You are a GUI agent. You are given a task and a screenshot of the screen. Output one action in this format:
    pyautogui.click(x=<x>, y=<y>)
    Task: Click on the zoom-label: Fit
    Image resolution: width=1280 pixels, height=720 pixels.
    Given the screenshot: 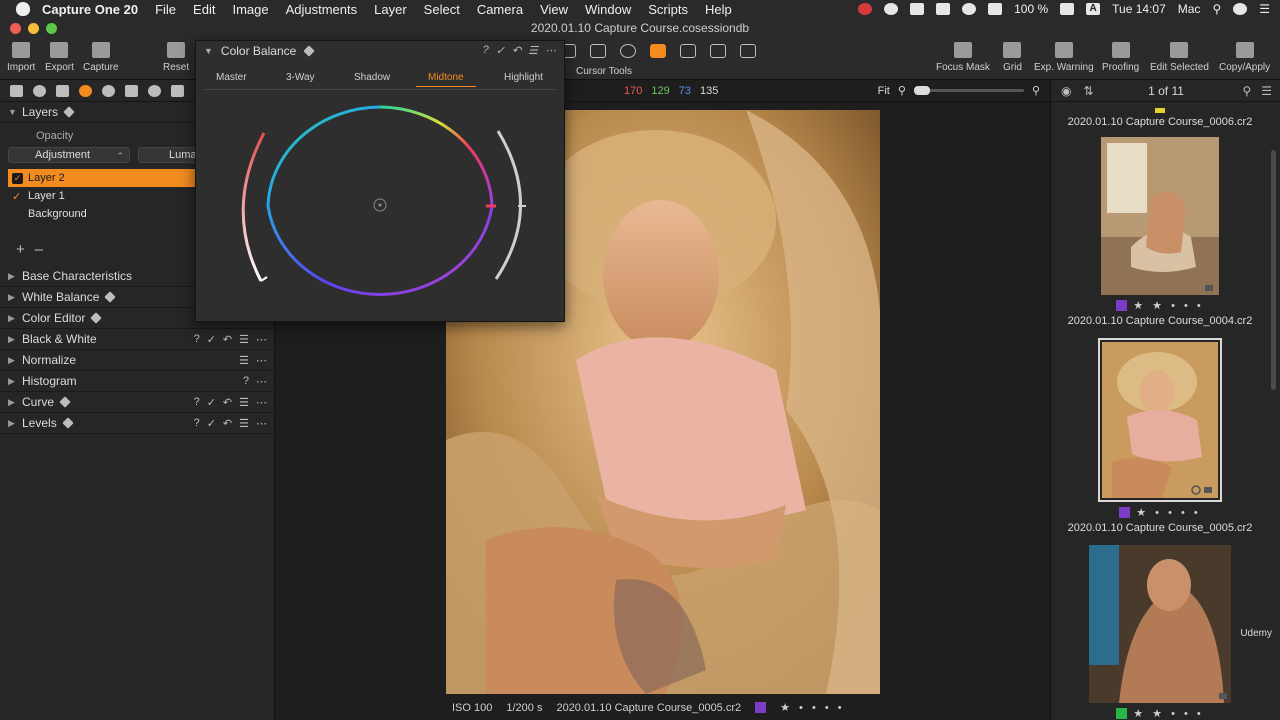 What is the action you would take?
    pyautogui.click(x=884, y=91)
    